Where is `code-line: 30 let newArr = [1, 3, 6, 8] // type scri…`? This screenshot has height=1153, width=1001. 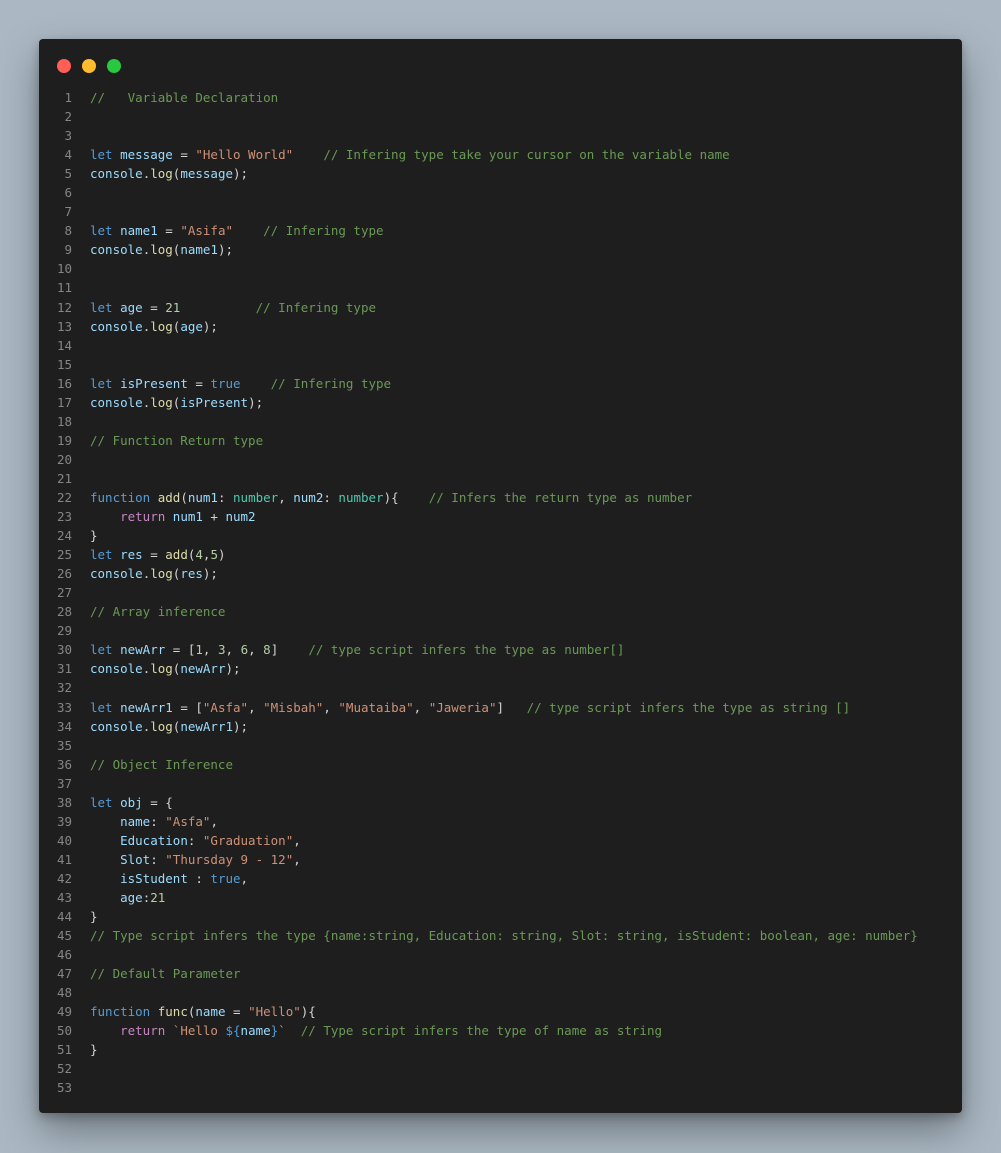
code-line: 30 let newArr = [1, 3, 6, 8] // type scri… is located at coordinates (500, 649).